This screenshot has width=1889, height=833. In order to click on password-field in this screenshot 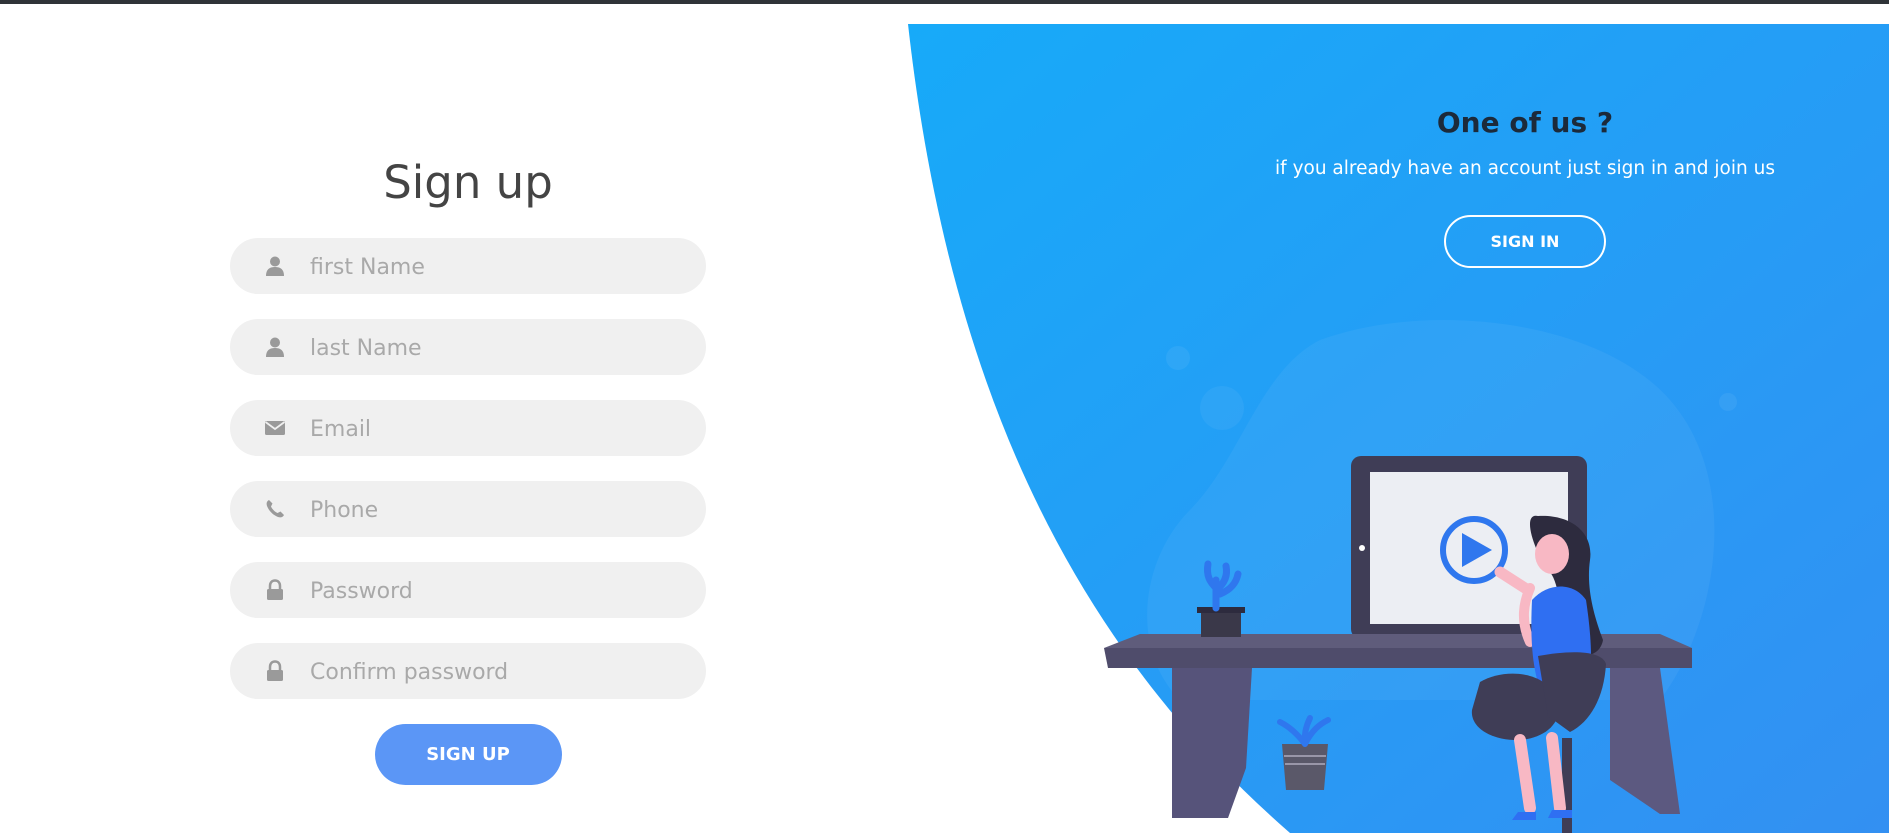, I will do `click(468, 591)`.